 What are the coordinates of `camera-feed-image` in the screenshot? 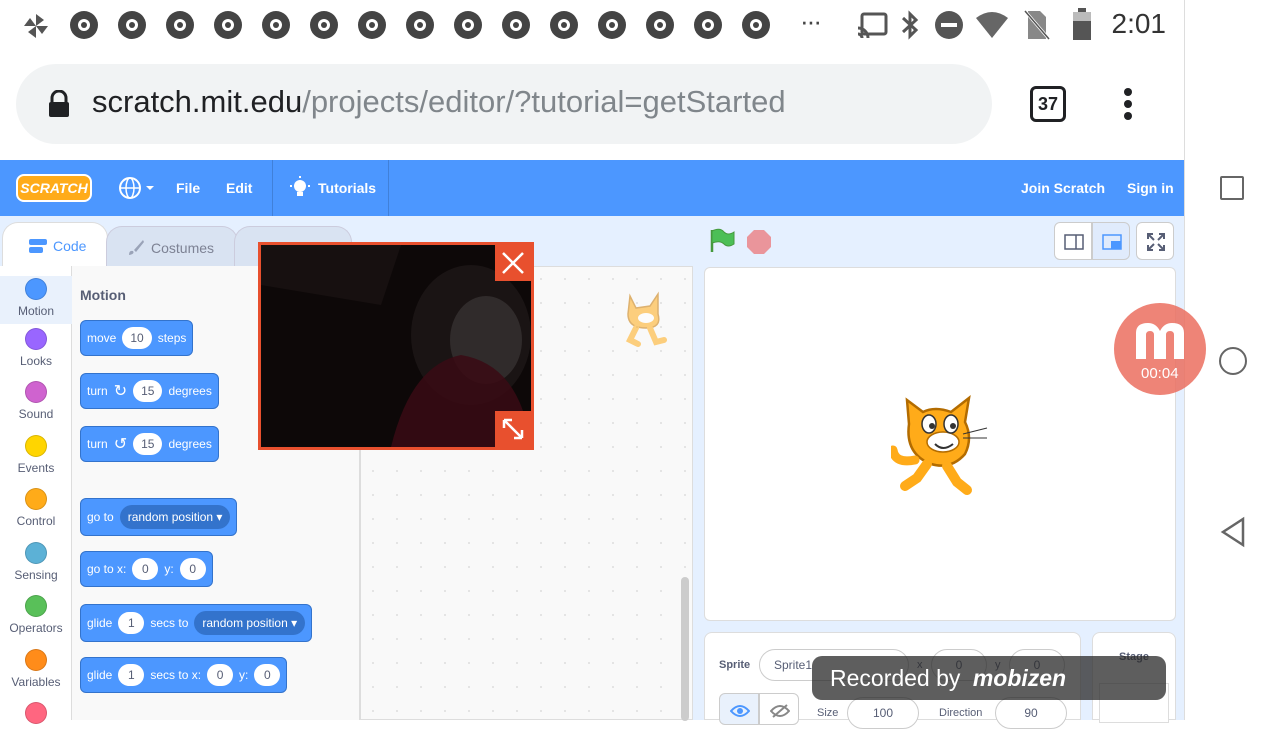 It's located at (396, 346).